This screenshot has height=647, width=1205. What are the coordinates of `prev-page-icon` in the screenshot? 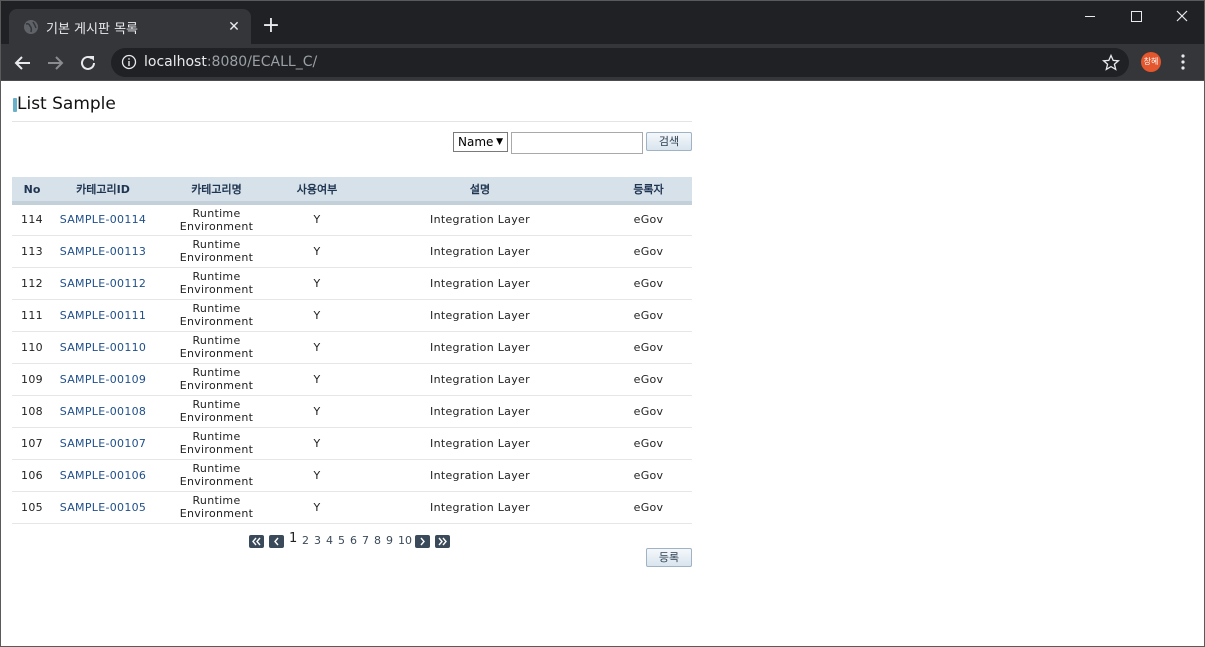 It's located at (276, 541).